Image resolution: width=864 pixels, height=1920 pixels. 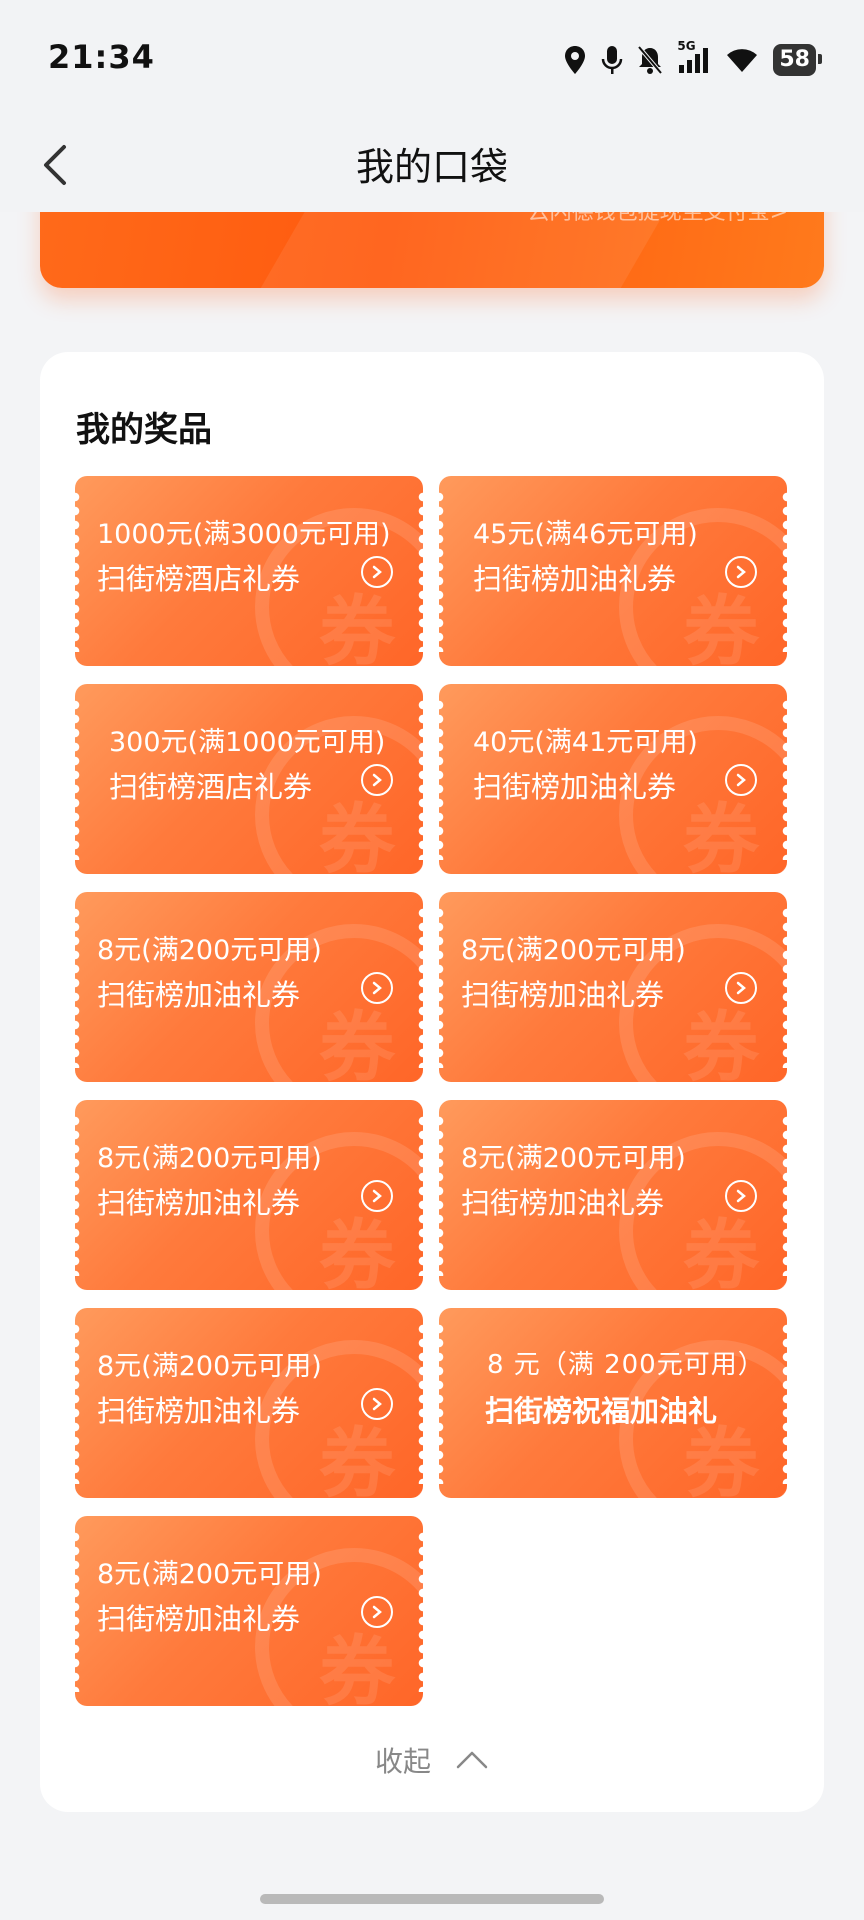 I want to click on collapse-label: 收起, so click(x=402, y=1761).